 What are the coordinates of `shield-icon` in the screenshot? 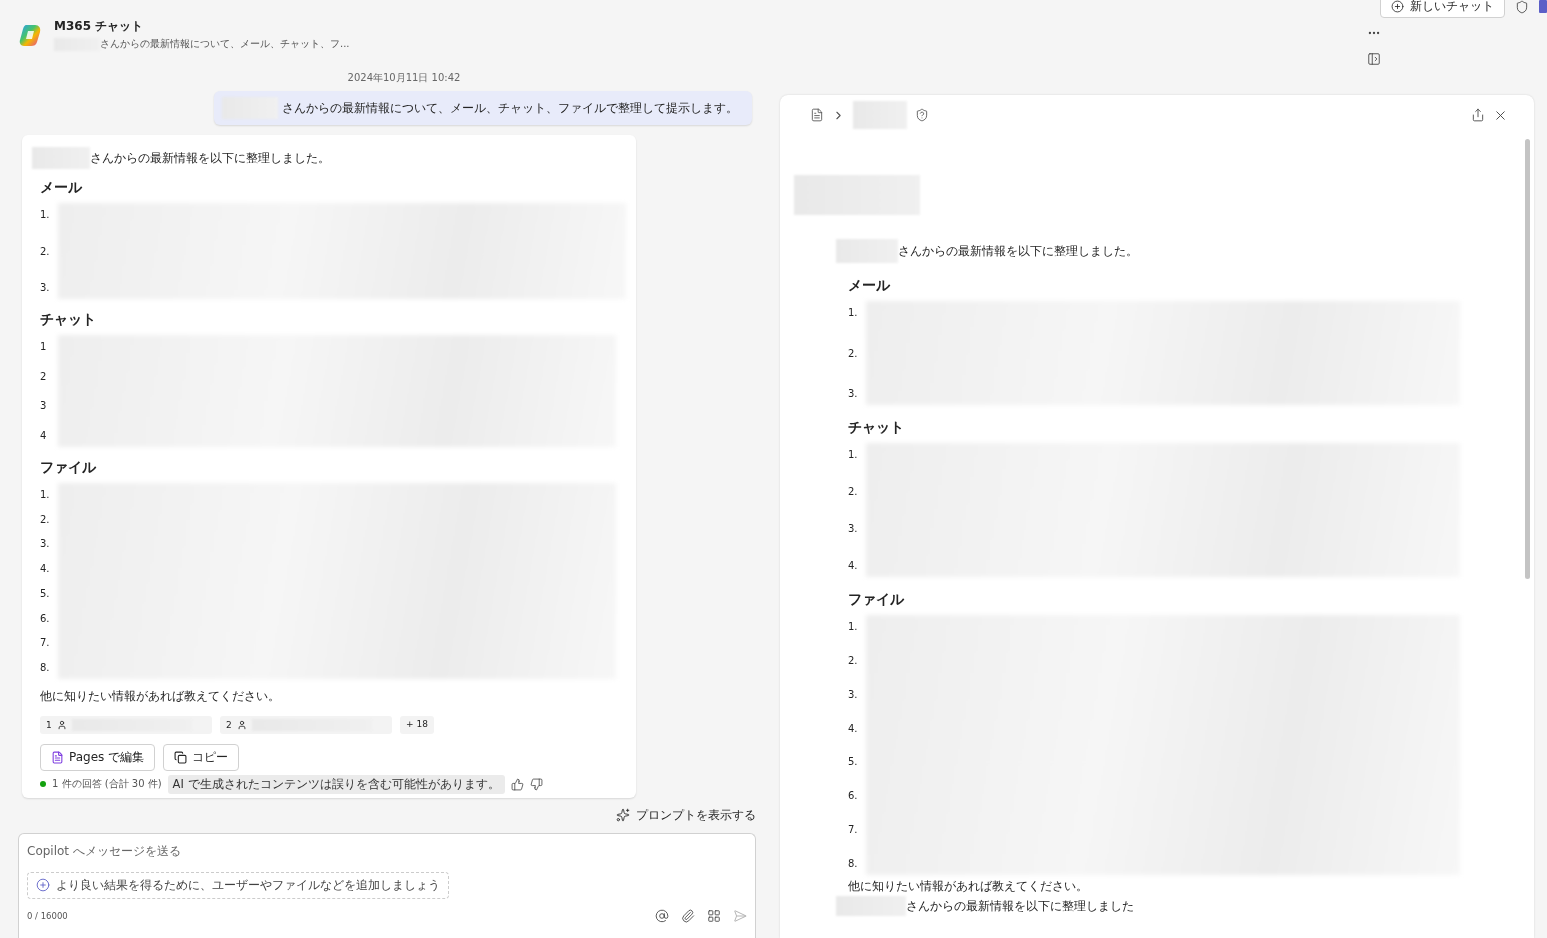 It's located at (1522, 7).